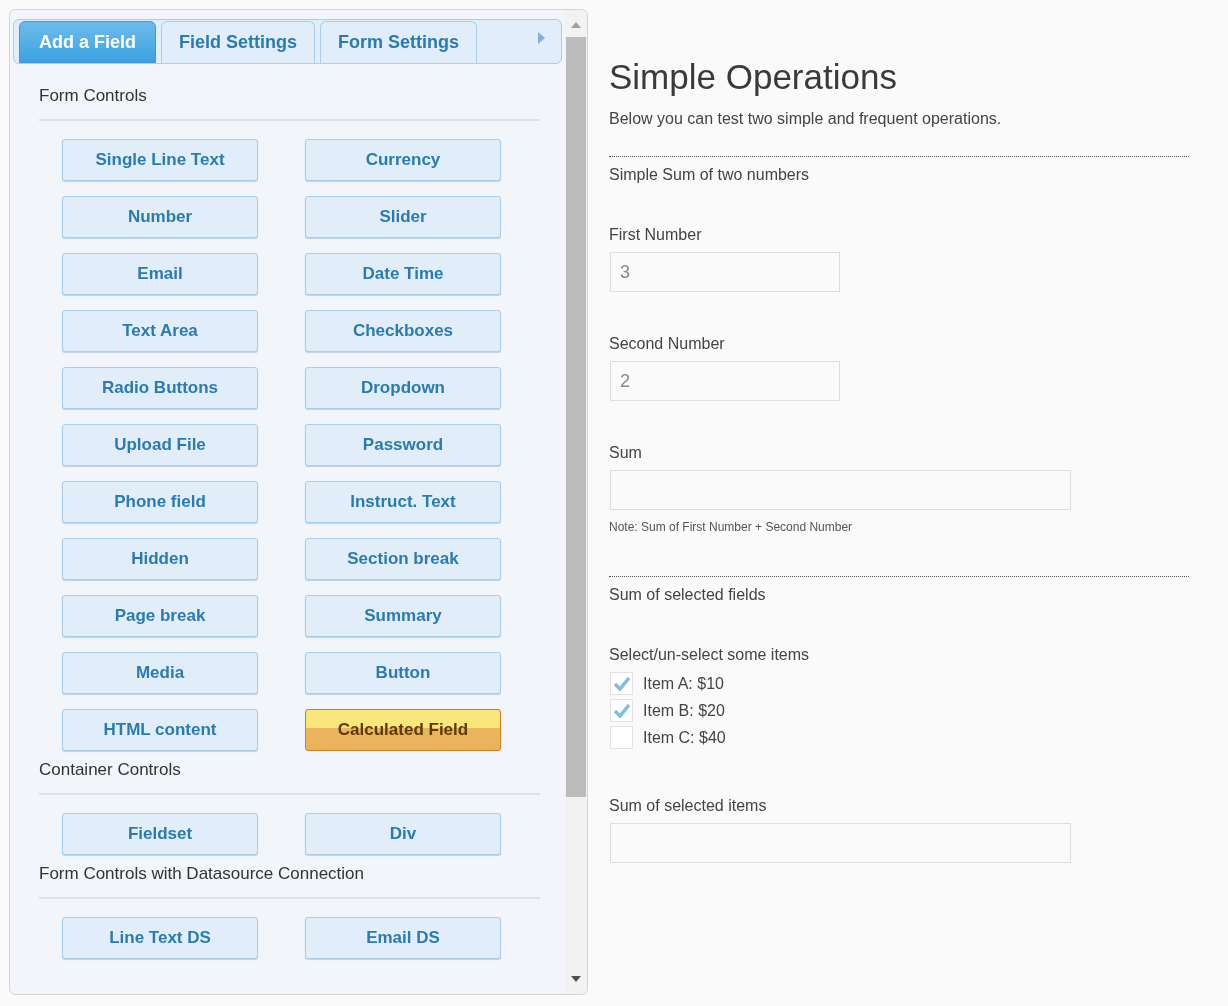 The image size is (1228, 1006). Describe the element at coordinates (710, 175) in the screenshot. I see `section-title: Simple Sum of two numbers` at that location.